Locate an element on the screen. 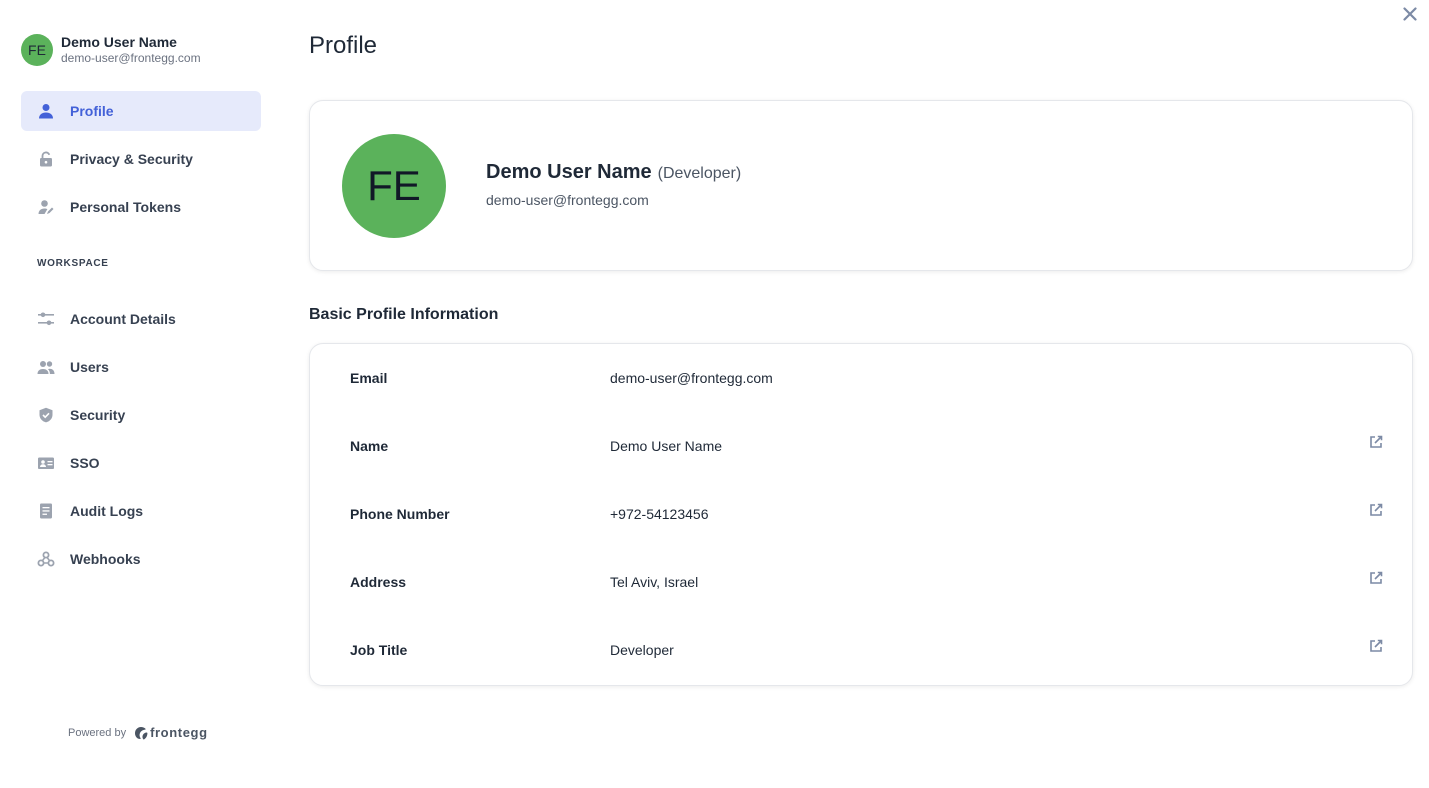  sidebar-item-personal-tokens: Personal Tokens is located at coordinates (141, 207).